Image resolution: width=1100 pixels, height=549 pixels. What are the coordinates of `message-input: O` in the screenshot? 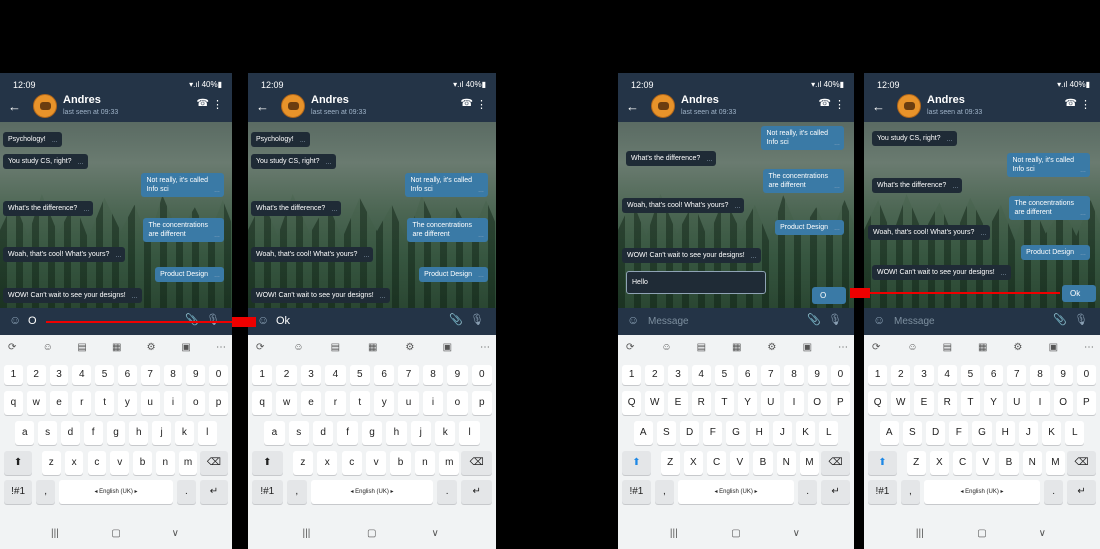 It's located at (32, 321).